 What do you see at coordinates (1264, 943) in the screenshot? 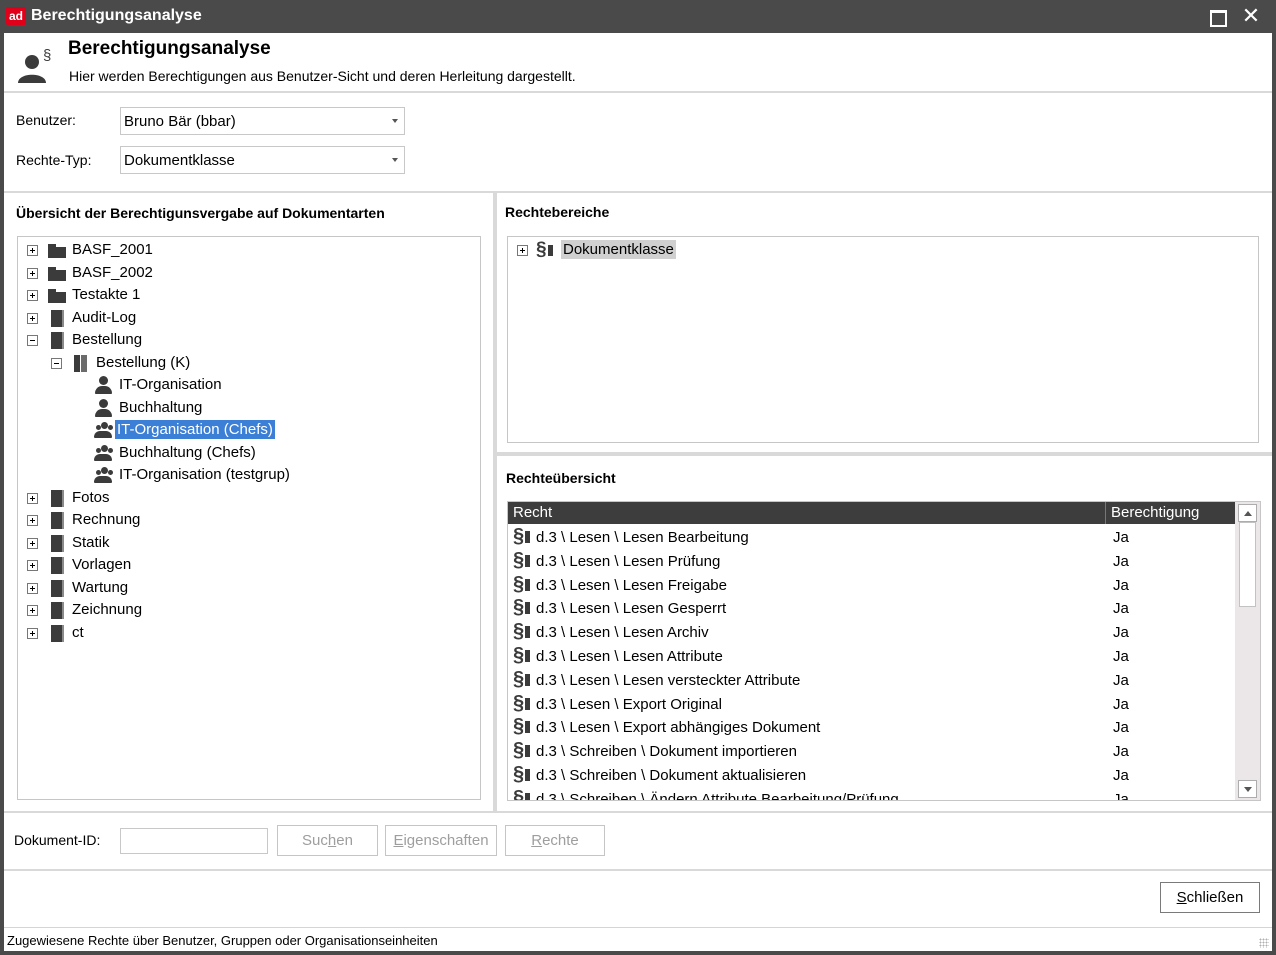
I see `resize-grip-icon` at bounding box center [1264, 943].